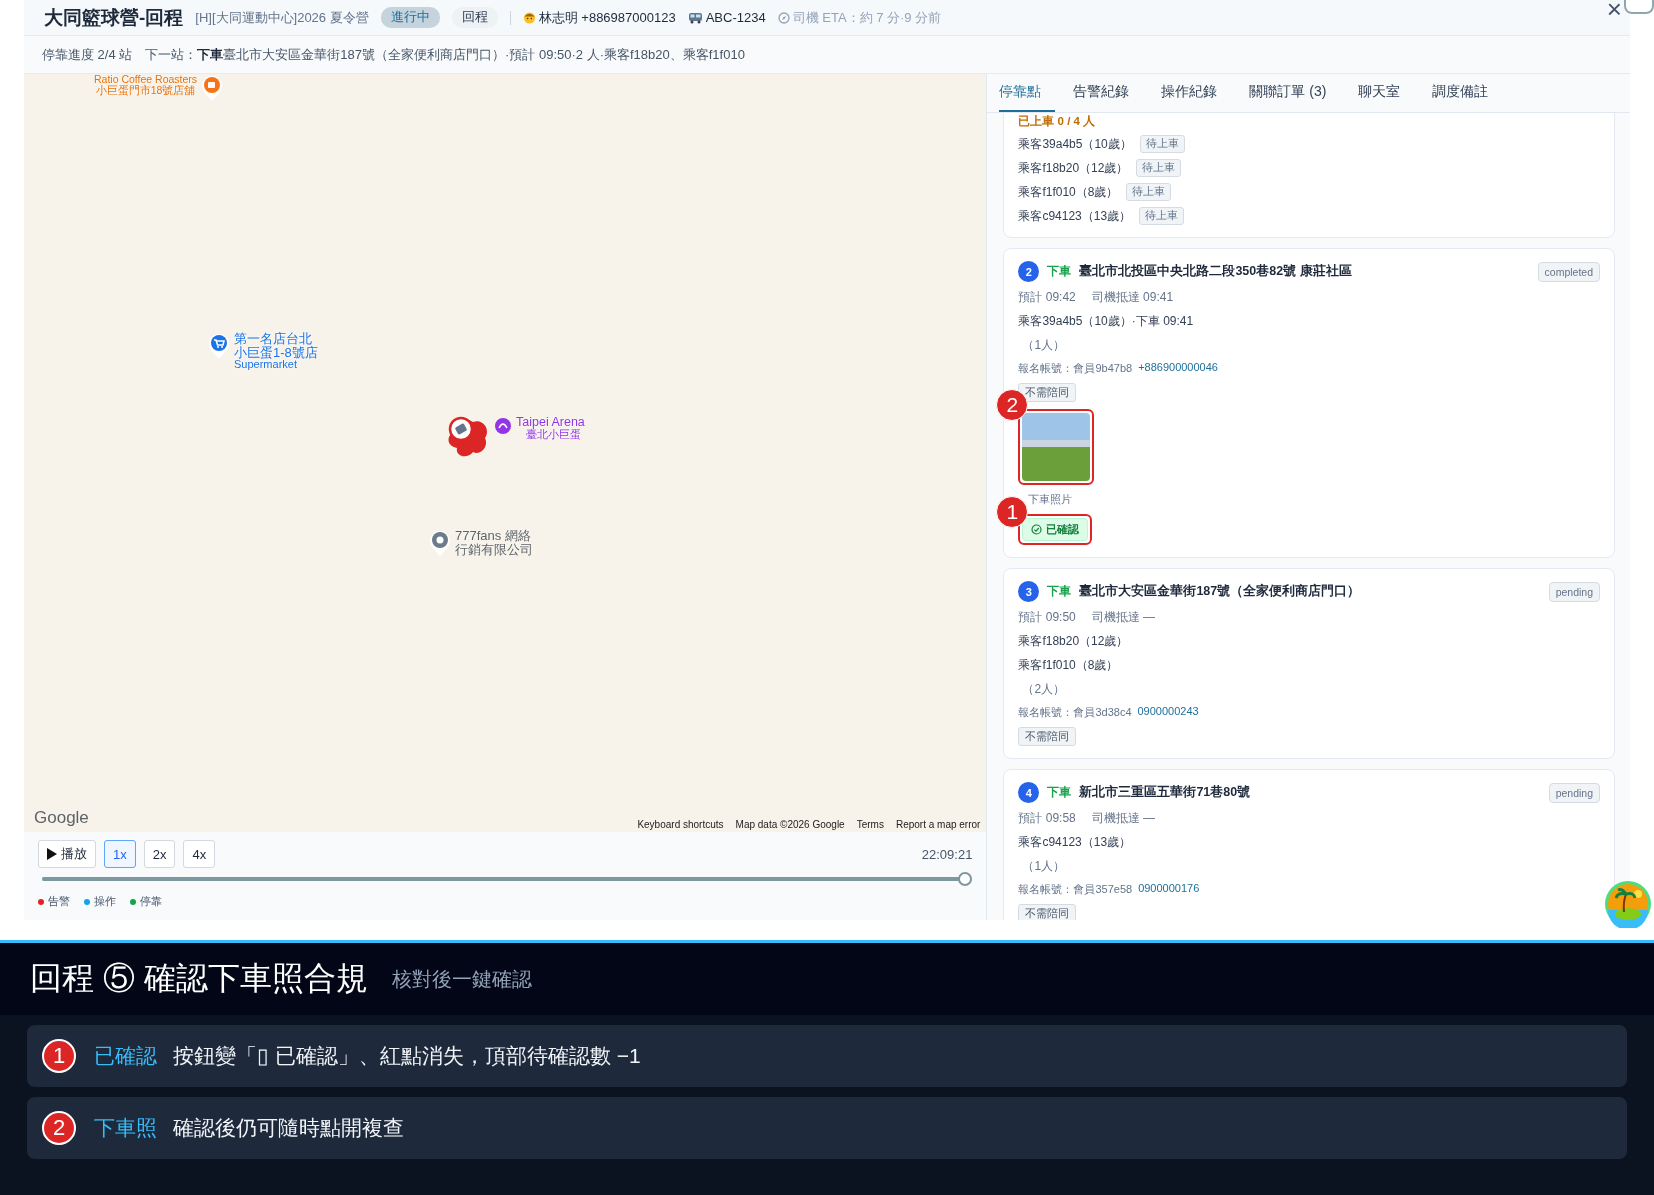 The height and width of the screenshot is (1195, 1654). I want to click on stop-address: 臺北市大安區金華街187號（全家便利商店門口）, so click(1220, 591).